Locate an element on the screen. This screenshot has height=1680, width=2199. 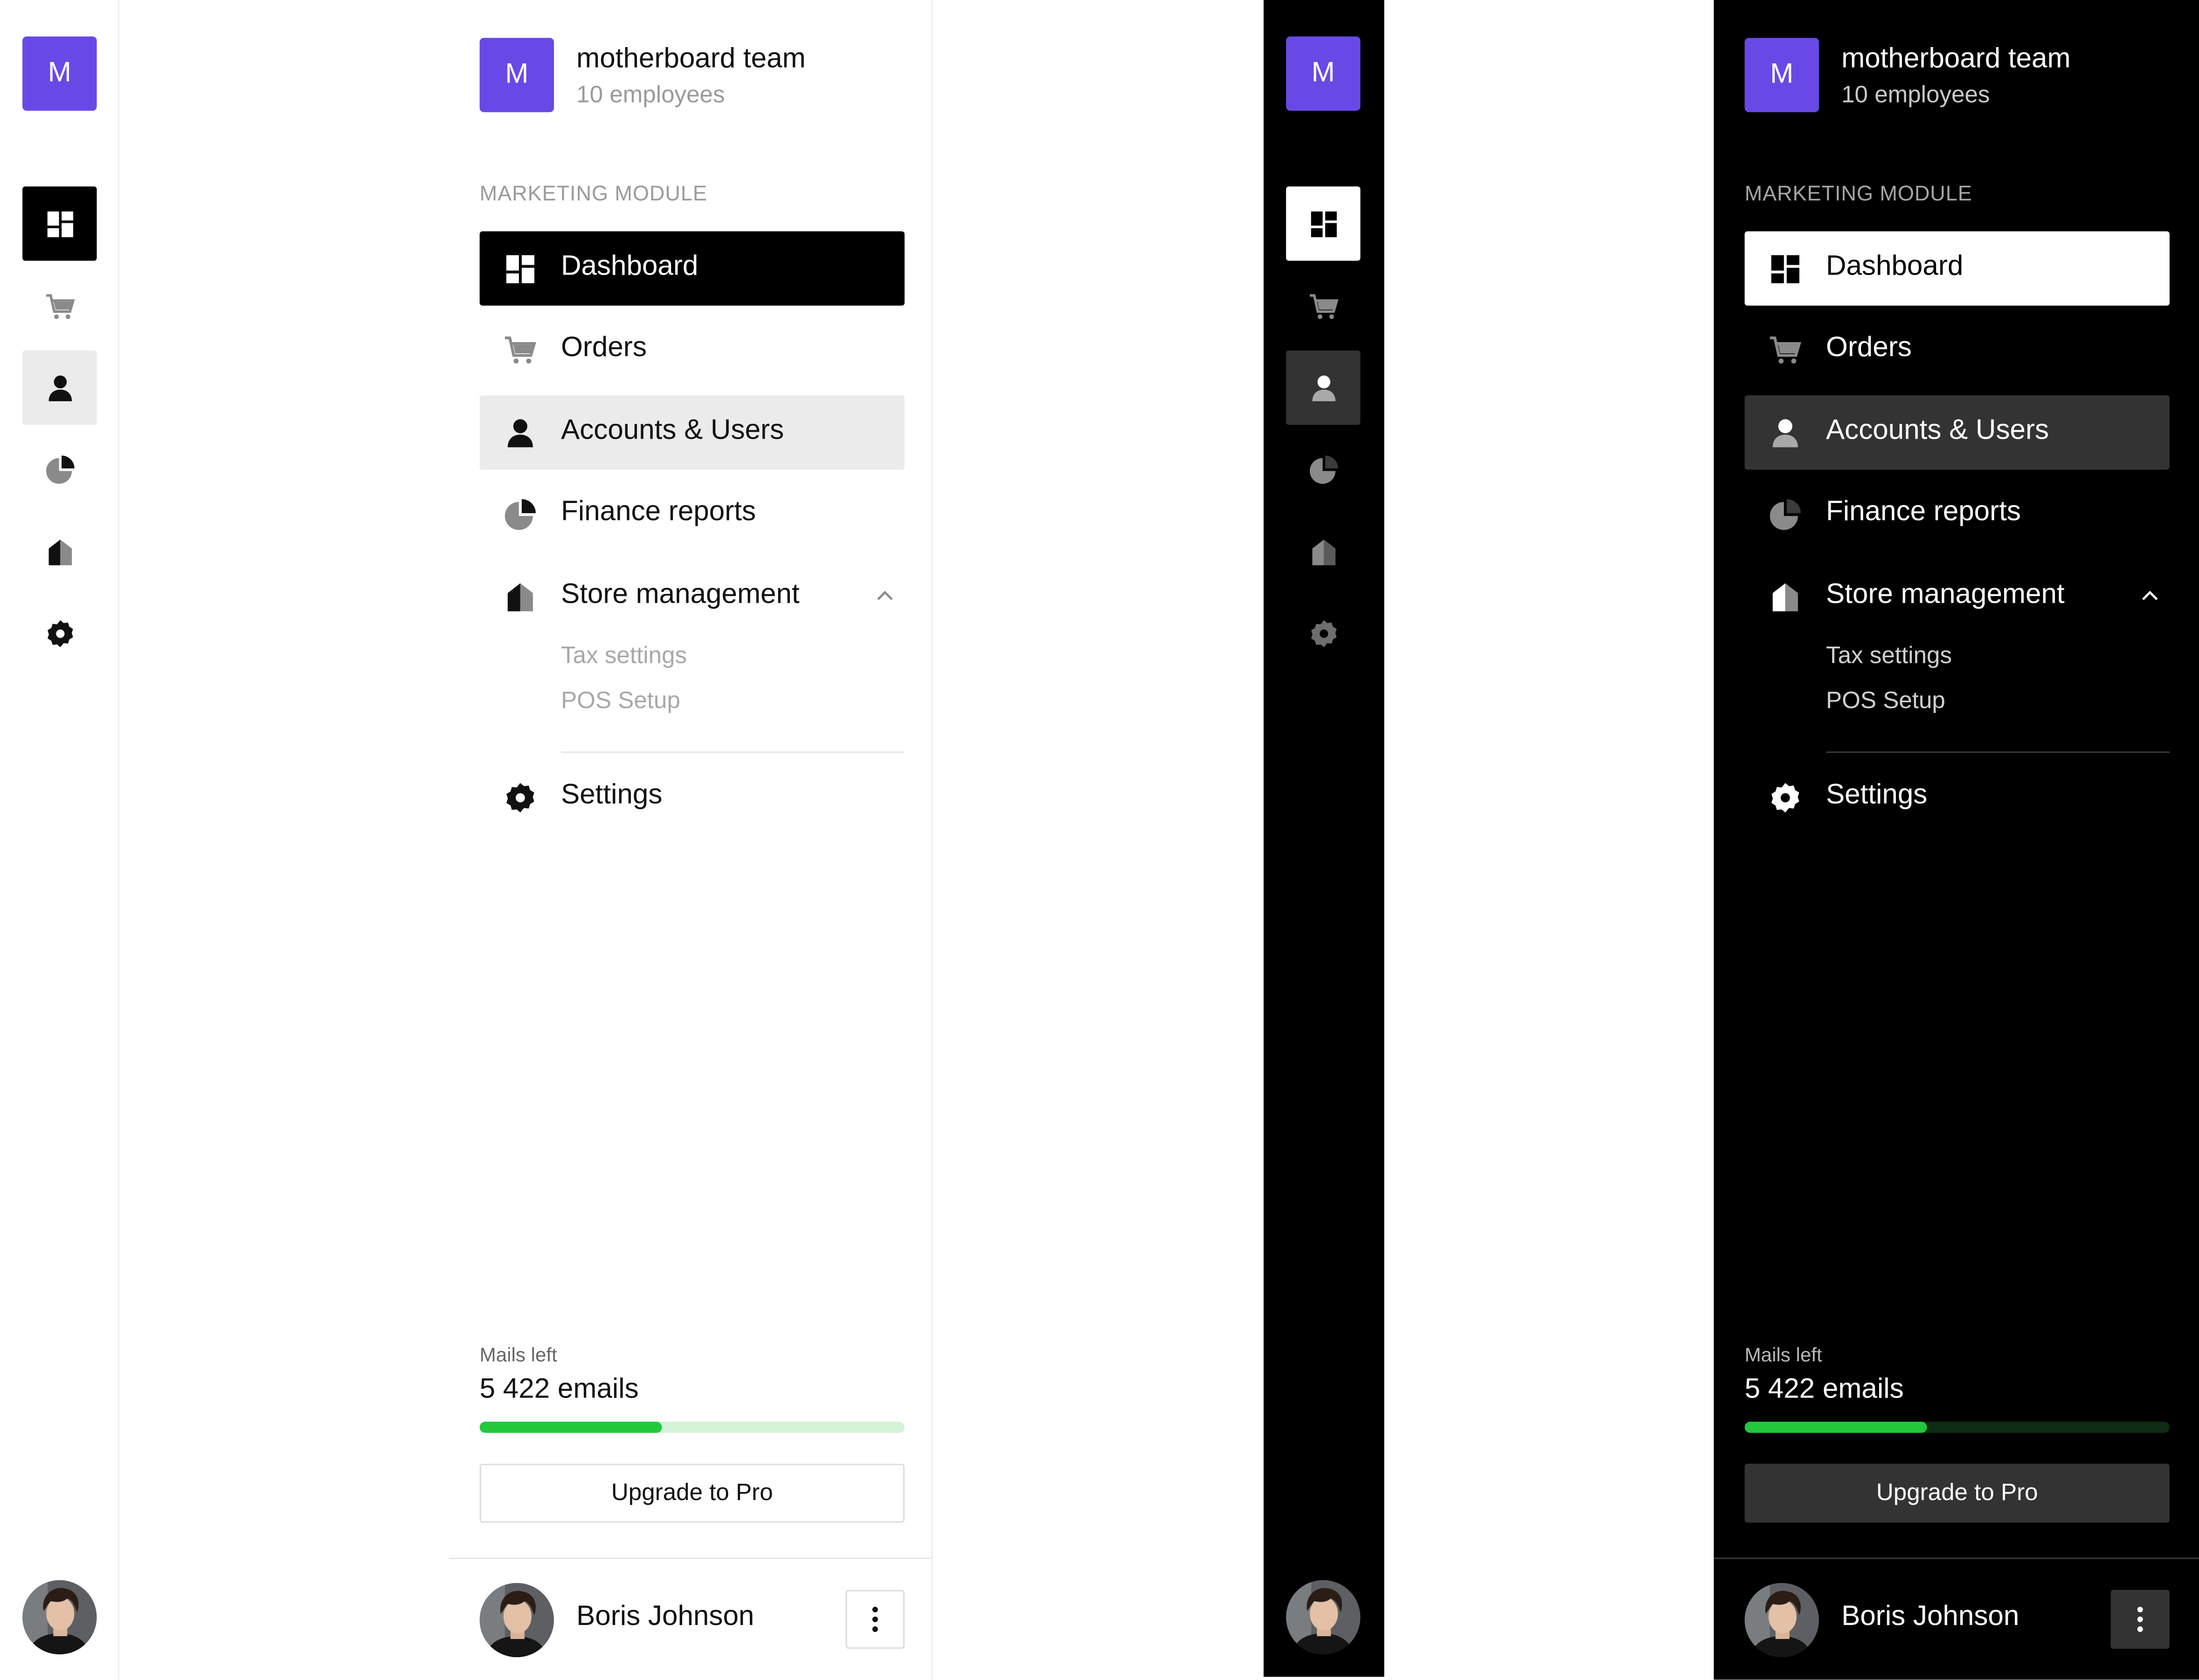
collapsed-sidebar-dark: M is located at coordinates (1323, 838).